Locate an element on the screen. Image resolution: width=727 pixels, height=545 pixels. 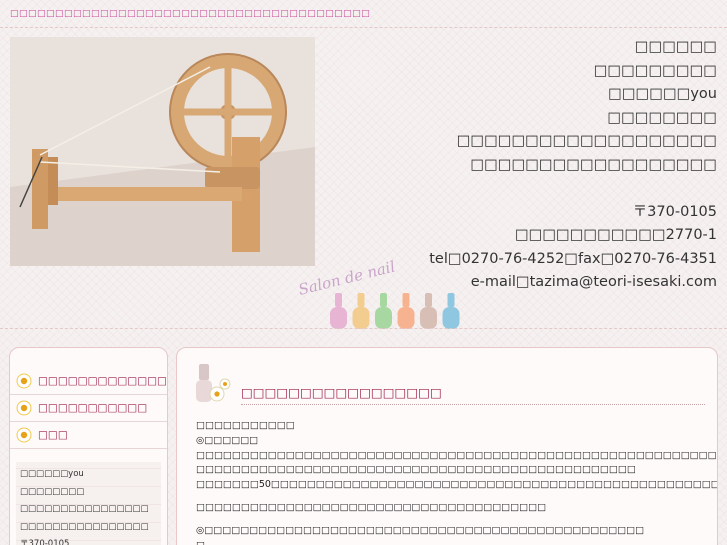
section-header: □□□□□□□□□□□□□□□□□ is located at coordinates (451, 385).